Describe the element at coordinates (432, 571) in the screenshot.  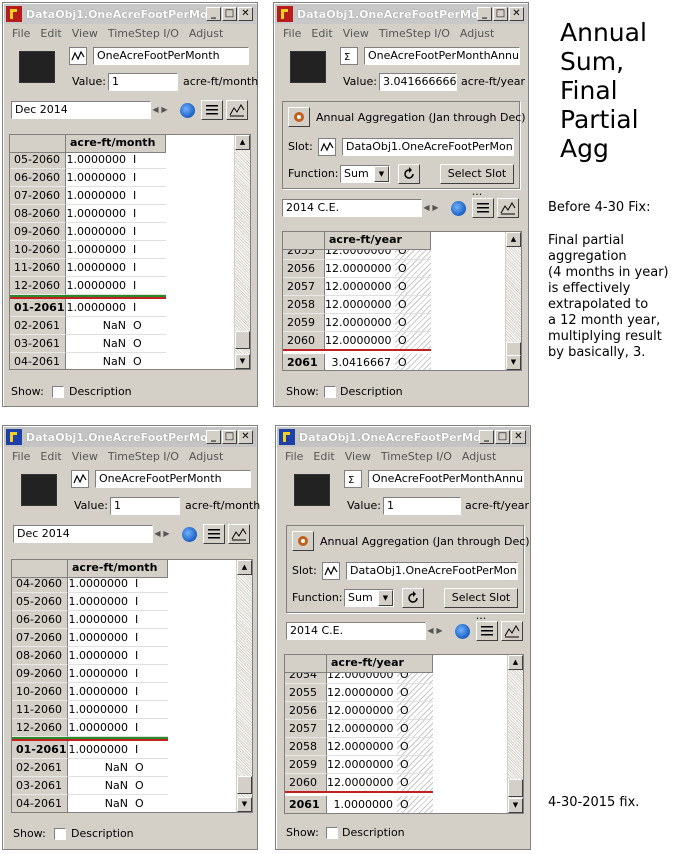
I see `source-slot-field: DataObj1.OneAcreFootPerMonth` at that location.